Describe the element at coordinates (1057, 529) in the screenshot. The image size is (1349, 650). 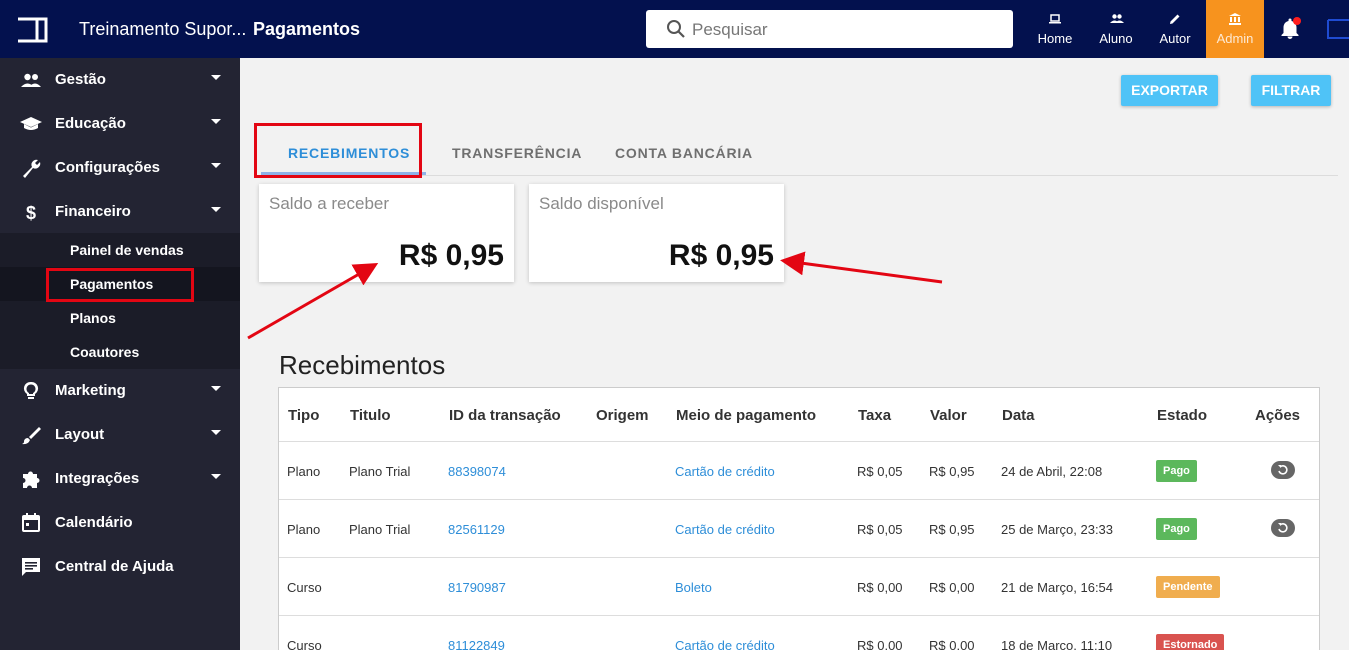
I see `cell-data: 25 de Março, 23:33` at that location.